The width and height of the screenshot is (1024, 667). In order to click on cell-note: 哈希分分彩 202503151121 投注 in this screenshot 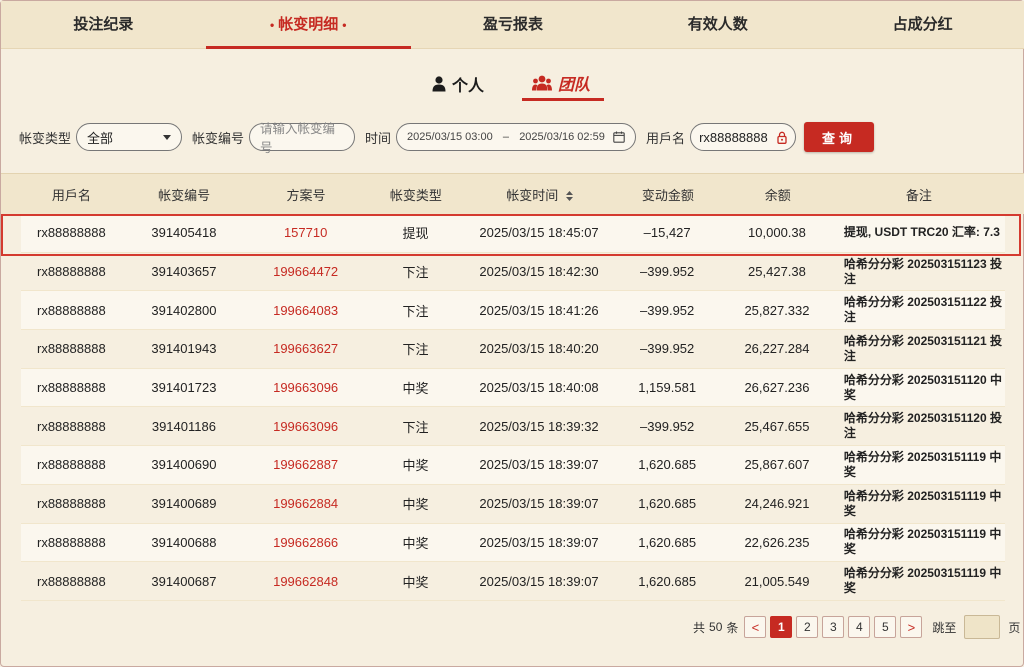, I will do `click(922, 348)`.